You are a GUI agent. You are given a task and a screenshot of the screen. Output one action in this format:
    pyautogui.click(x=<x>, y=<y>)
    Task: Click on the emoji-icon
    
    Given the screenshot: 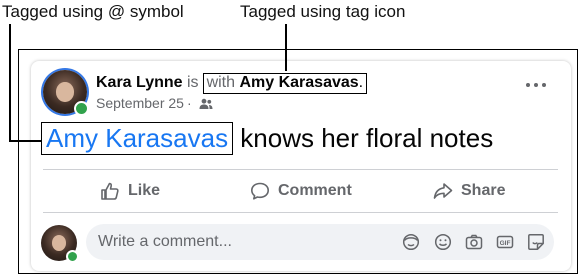 What is the action you would take?
    pyautogui.click(x=443, y=242)
    